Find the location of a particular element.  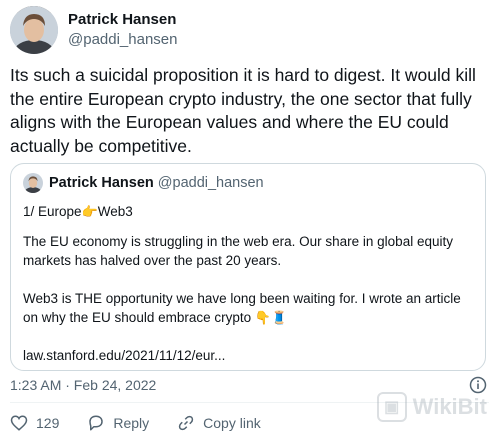

watermark: ▣ WikiBit is located at coordinates (431, 407).